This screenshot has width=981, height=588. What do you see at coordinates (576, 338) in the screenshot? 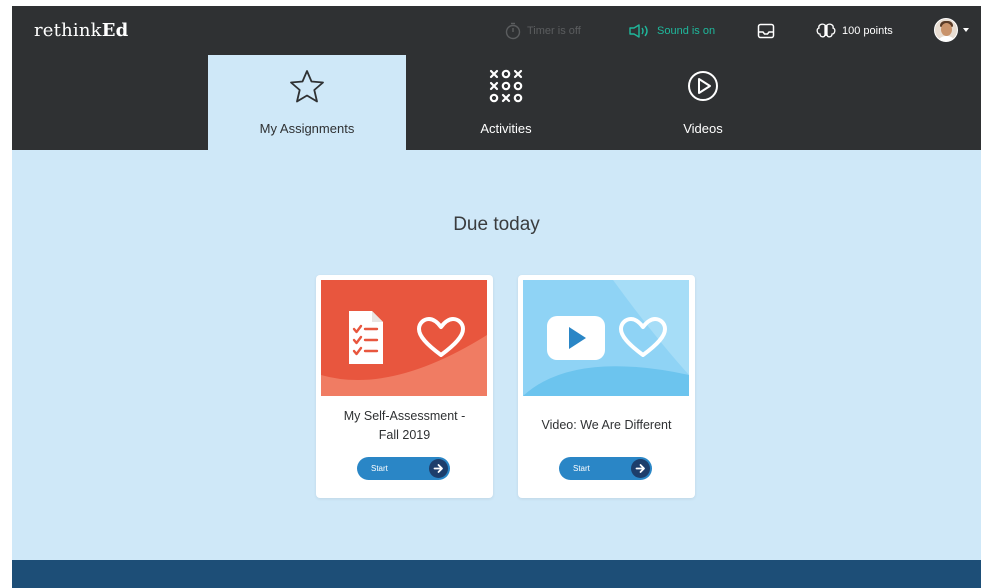
I see `video-play-icon` at bounding box center [576, 338].